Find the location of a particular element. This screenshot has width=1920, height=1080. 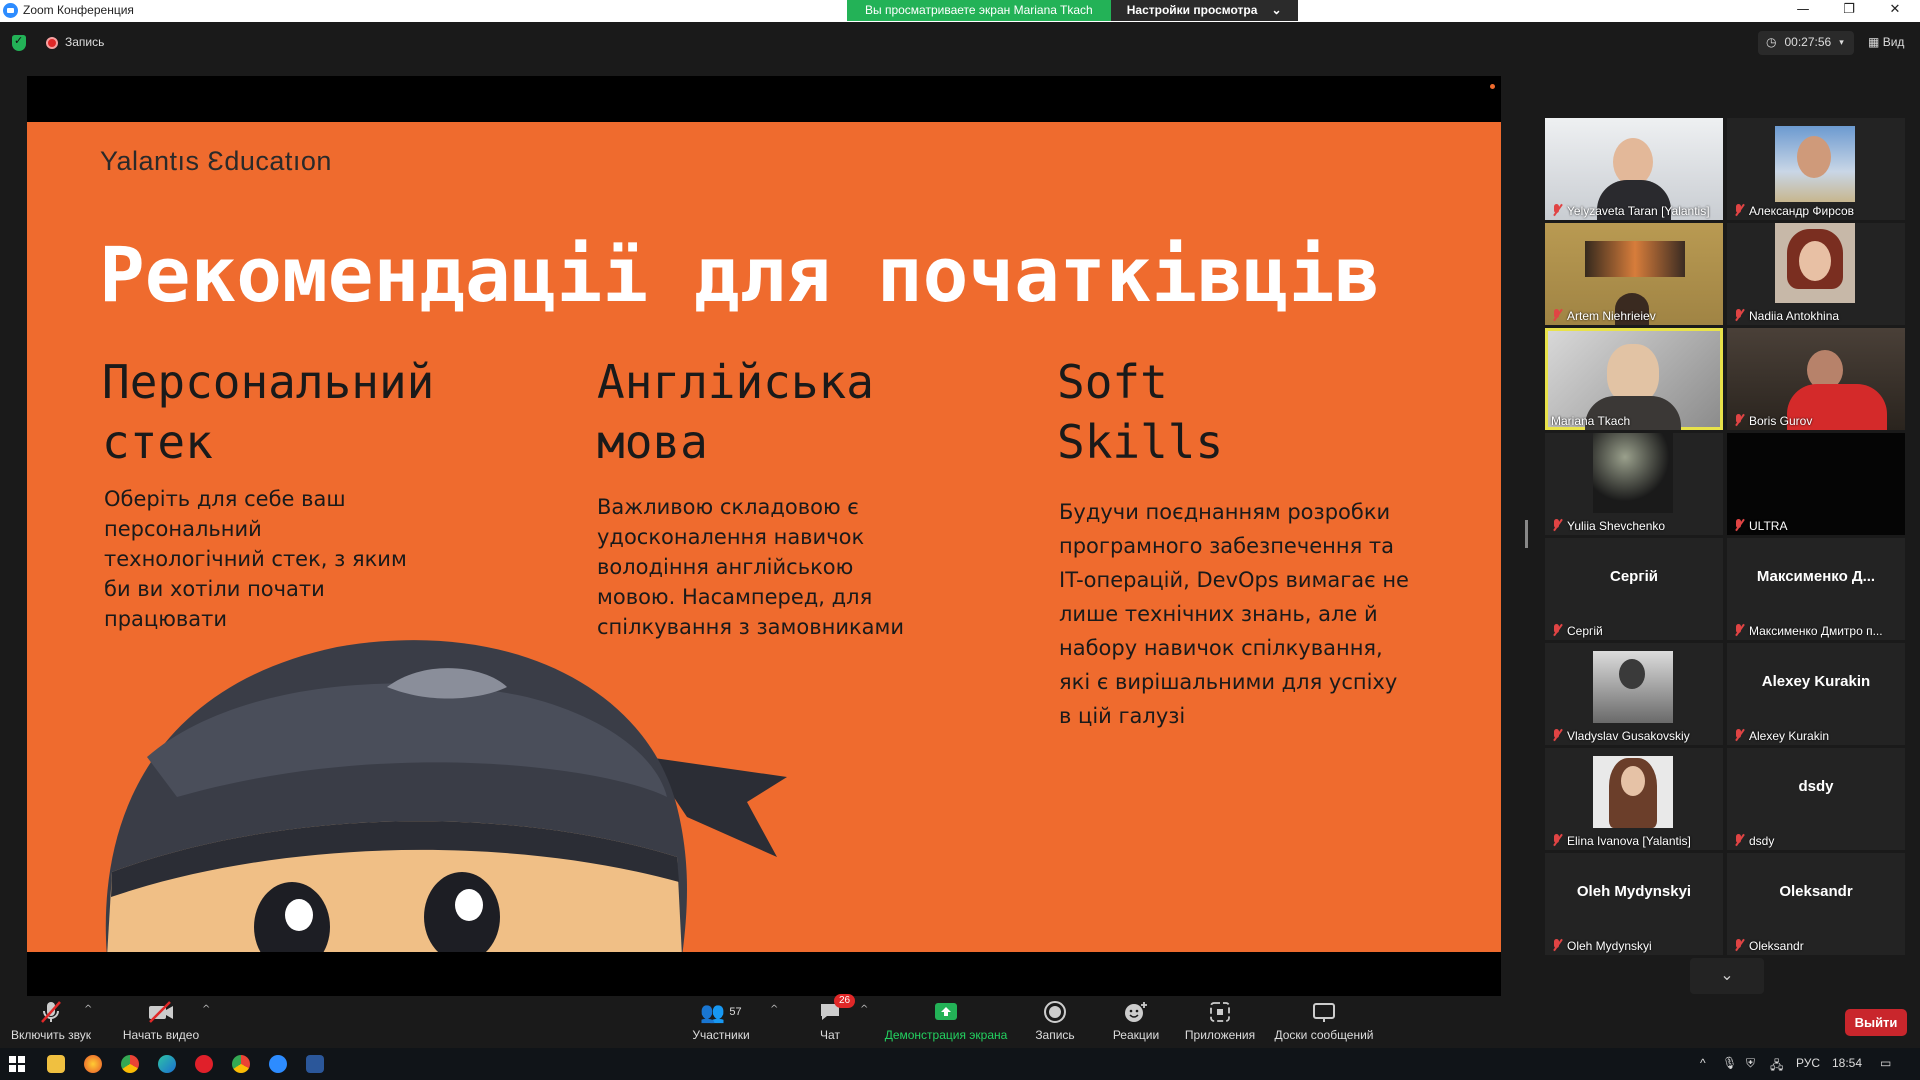

tray-expand-icon: ^ is located at coordinates (1703, 1063).